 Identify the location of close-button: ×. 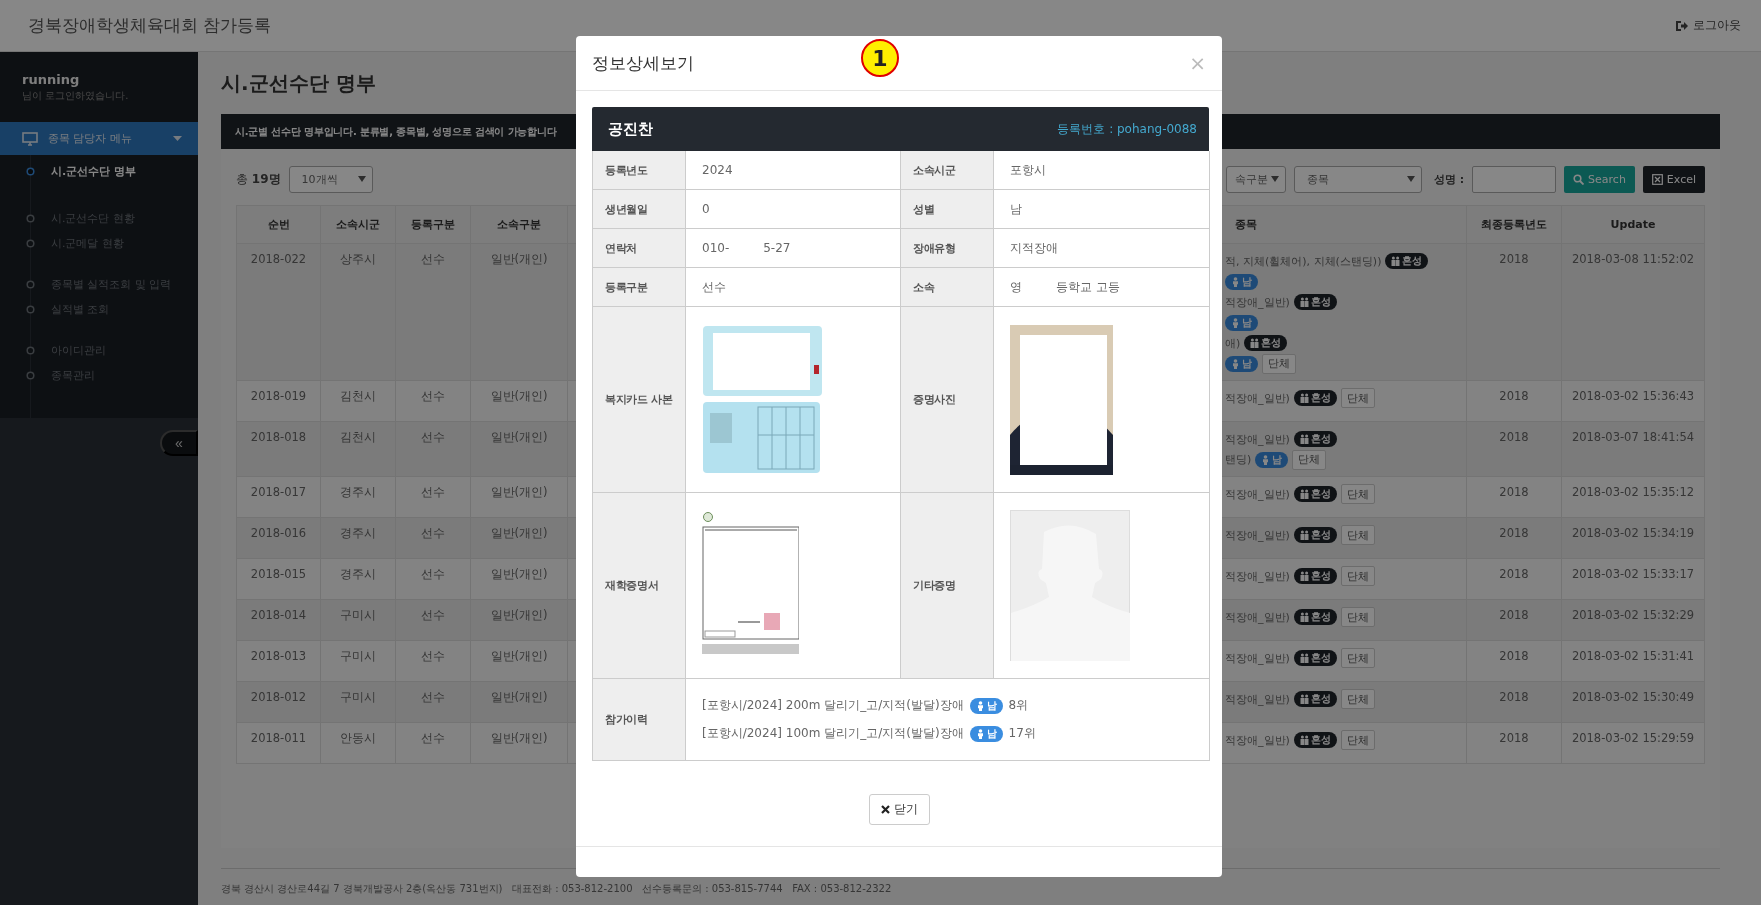
(1197, 63).